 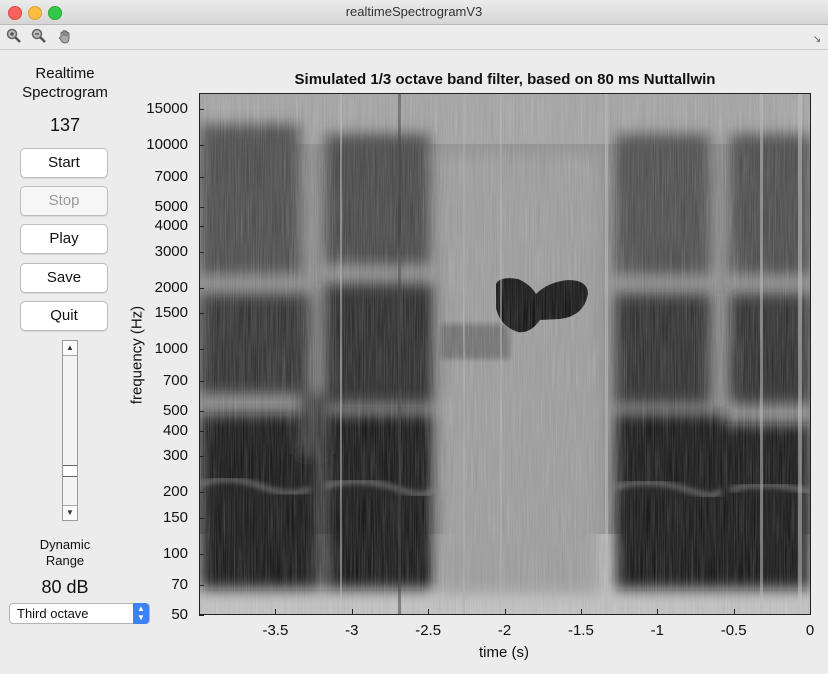 What do you see at coordinates (171, 206) in the screenshot?
I see `y-tick-label: 5000` at bounding box center [171, 206].